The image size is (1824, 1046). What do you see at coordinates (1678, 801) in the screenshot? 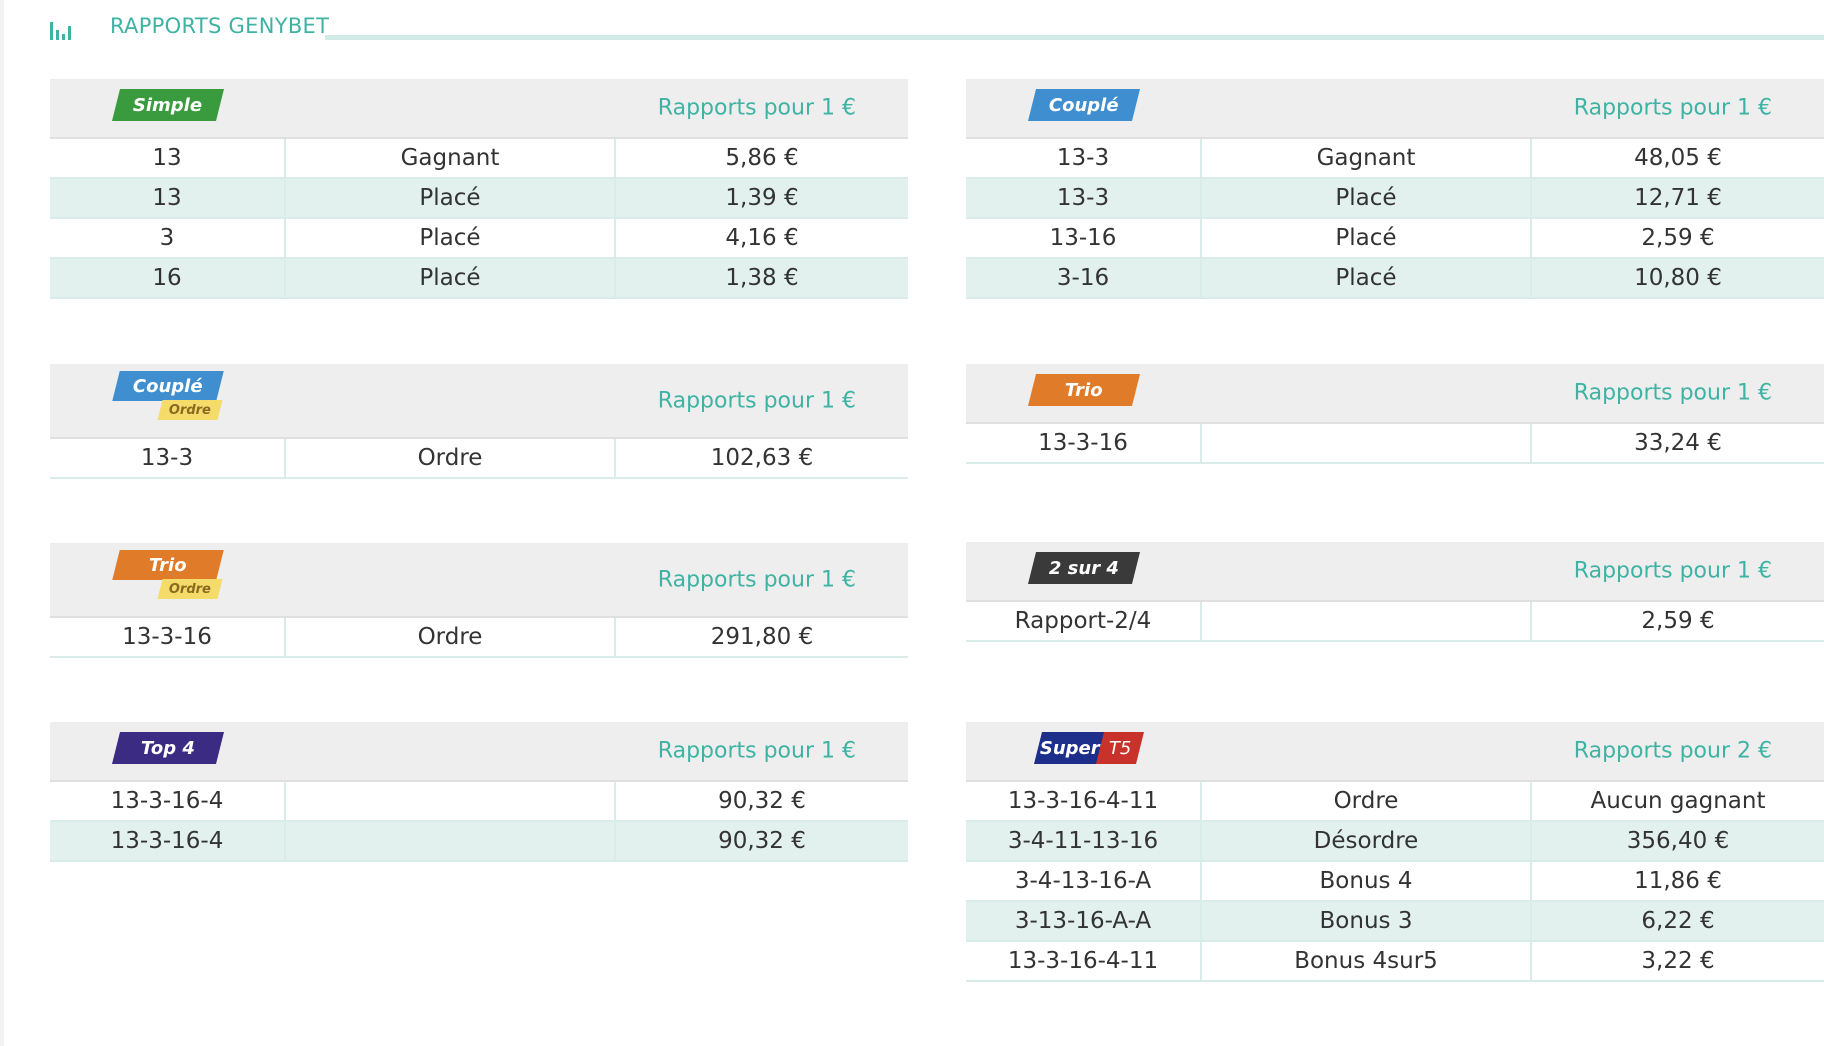
I see `payout-cell: Aucun gagnant` at bounding box center [1678, 801].